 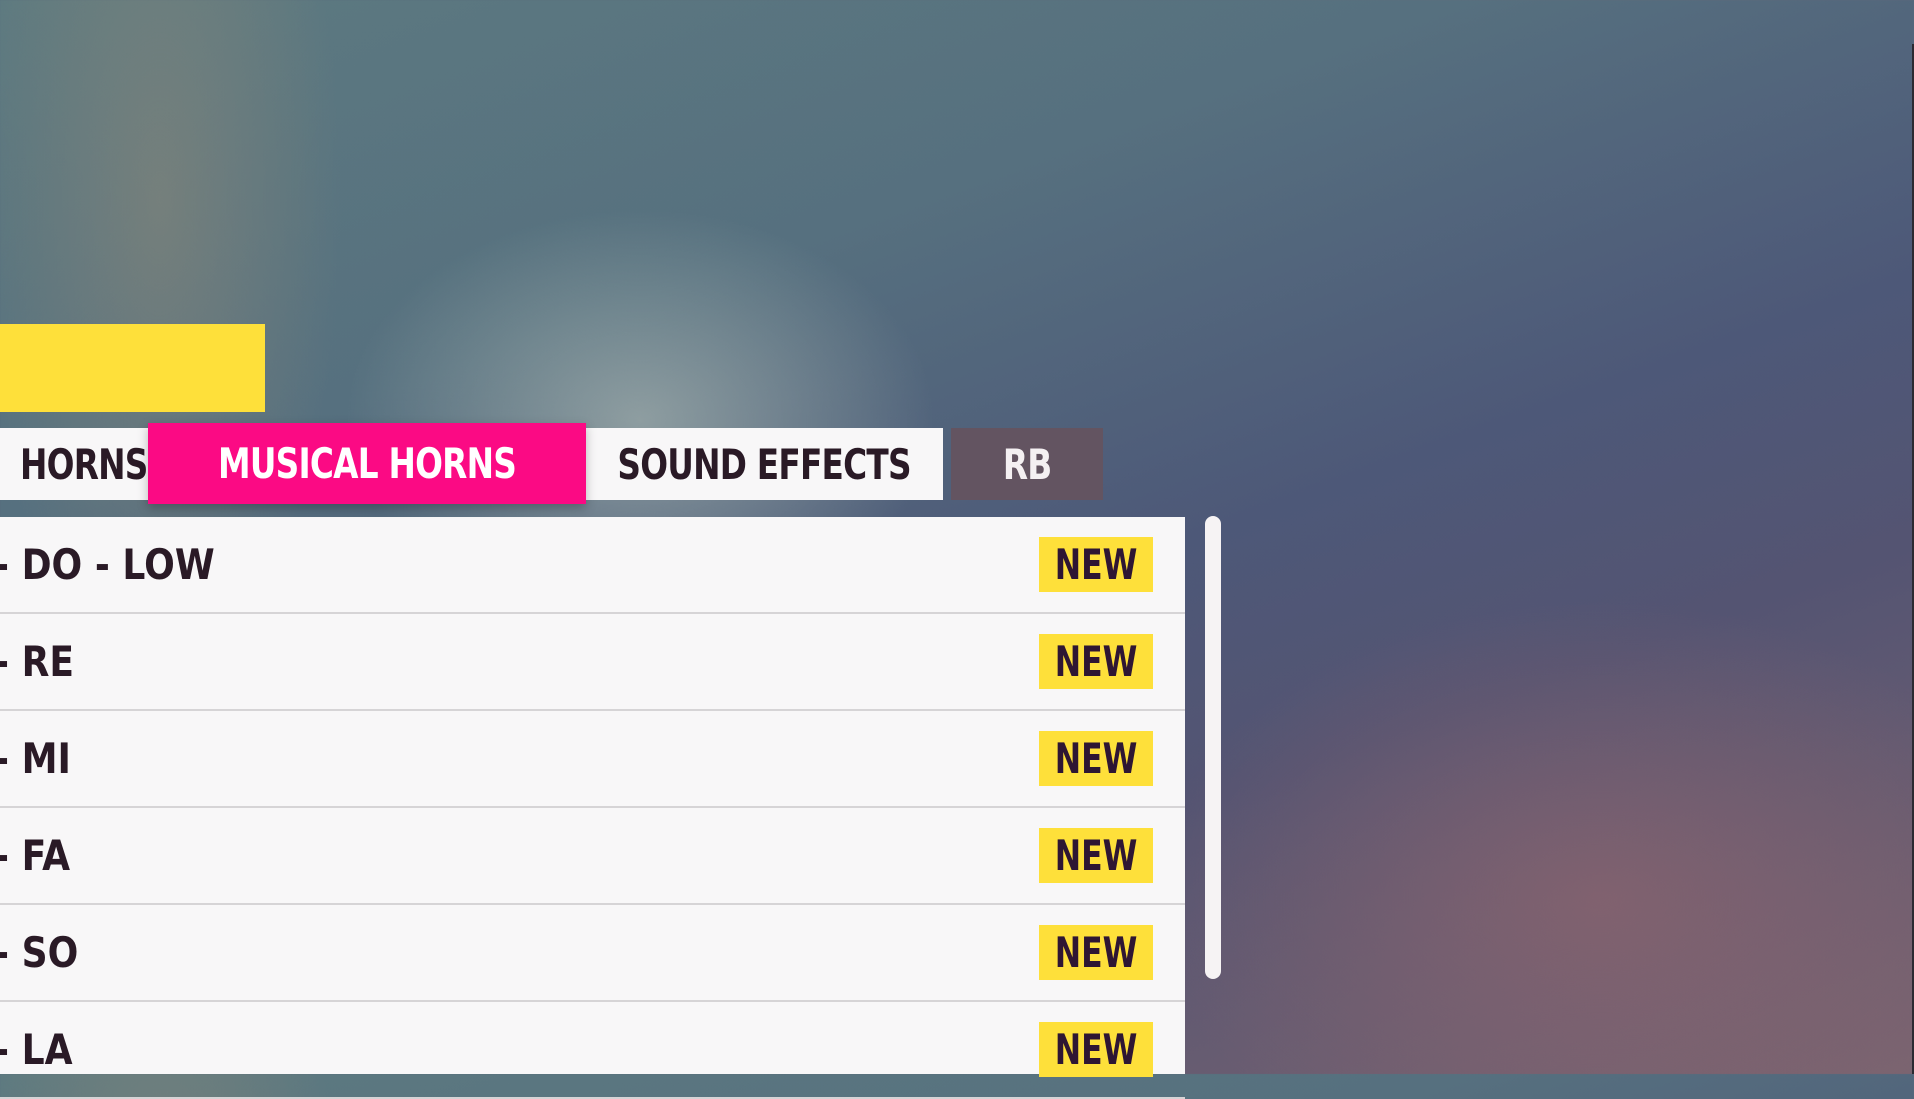 What do you see at coordinates (36, 1049) in the screenshot?
I see `horn-name: - LA` at bounding box center [36, 1049].